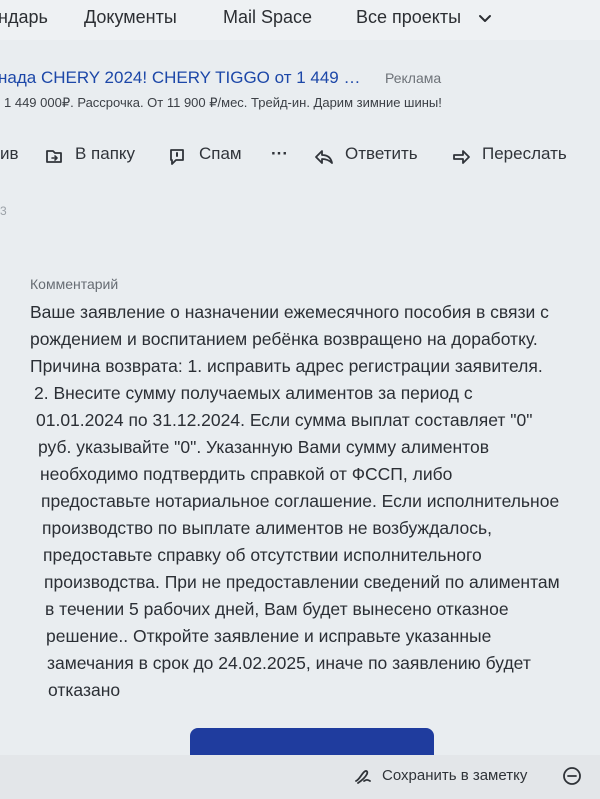  I want to click on move-to-folder-button: В папку, so click(105, 154).